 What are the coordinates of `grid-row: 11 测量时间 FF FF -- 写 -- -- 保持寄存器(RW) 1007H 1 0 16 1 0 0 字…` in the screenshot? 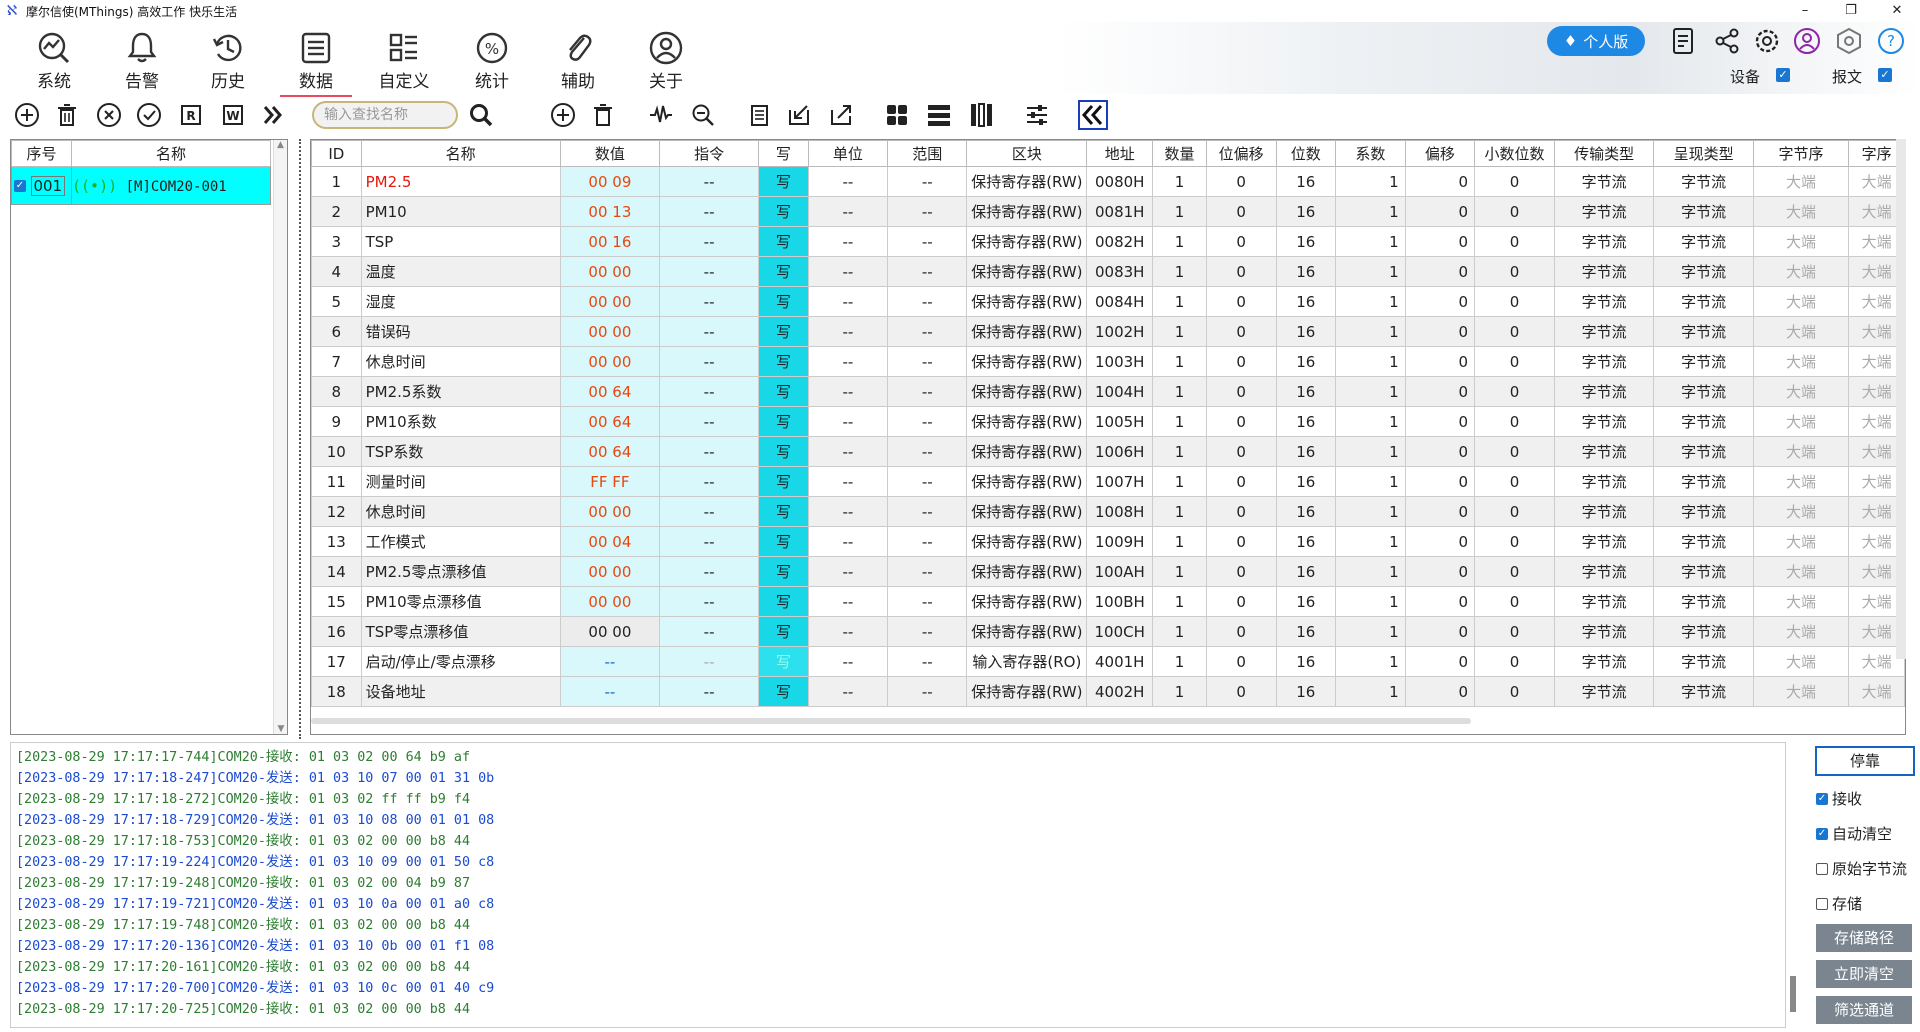 It's located at (1108, 481).